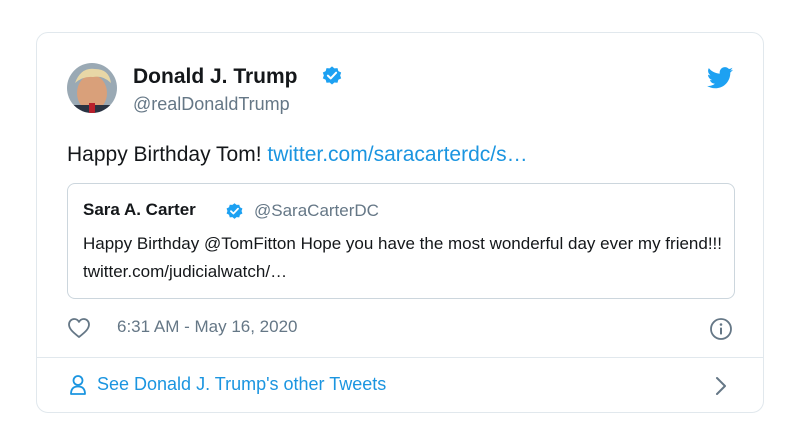 This screenshot has height=445, width=800. What do you see at coordinates (211, 104) in the screenshot?
I see `author-handle: @realDonaldTrump` at bounding box center [211, 104].